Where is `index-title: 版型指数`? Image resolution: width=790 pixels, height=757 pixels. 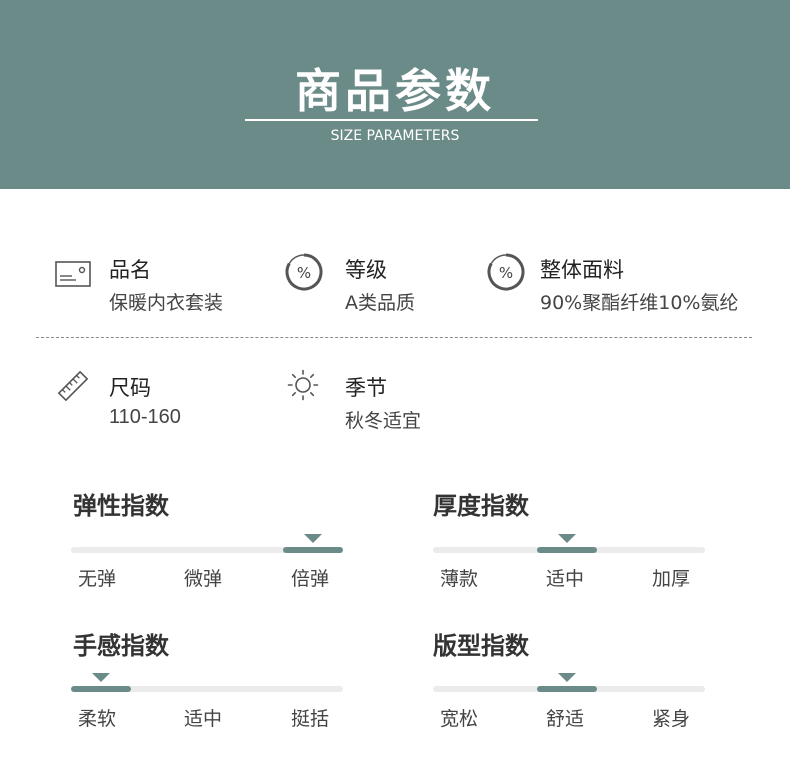 index-title: 版型指数 is located at coordinates (481, 646).